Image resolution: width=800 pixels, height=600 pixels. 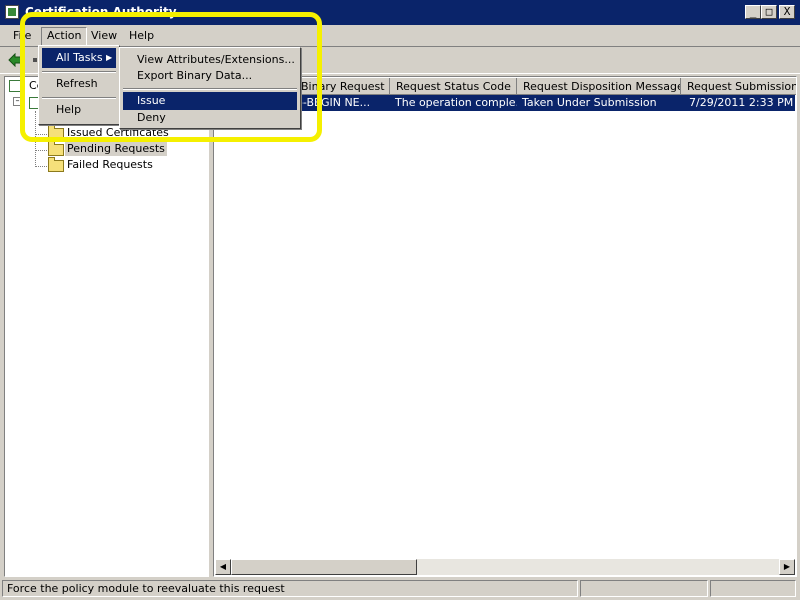 I want to click on column-header-request-disposition-message: Request Disposition Message, so click(x=599, y=86).